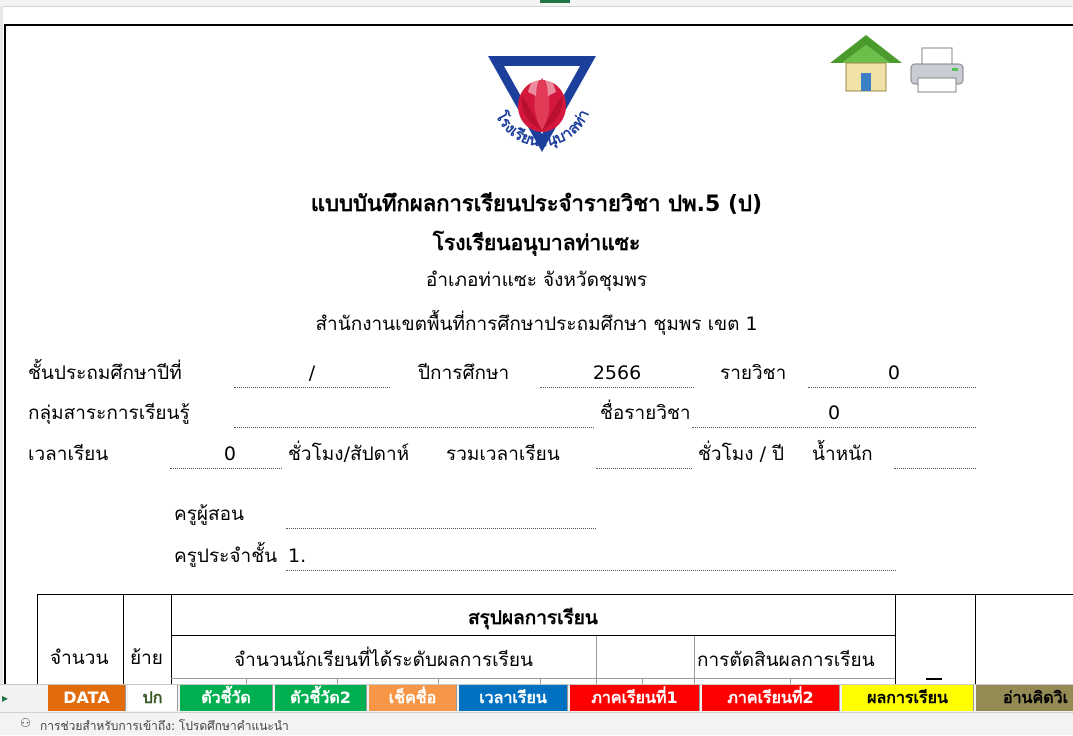  What do you see at coordinates (1024, 698) in the screenshot?
I see `sheet-tab: อ่านคิดวิเ` at bounding box center [1024, 698].